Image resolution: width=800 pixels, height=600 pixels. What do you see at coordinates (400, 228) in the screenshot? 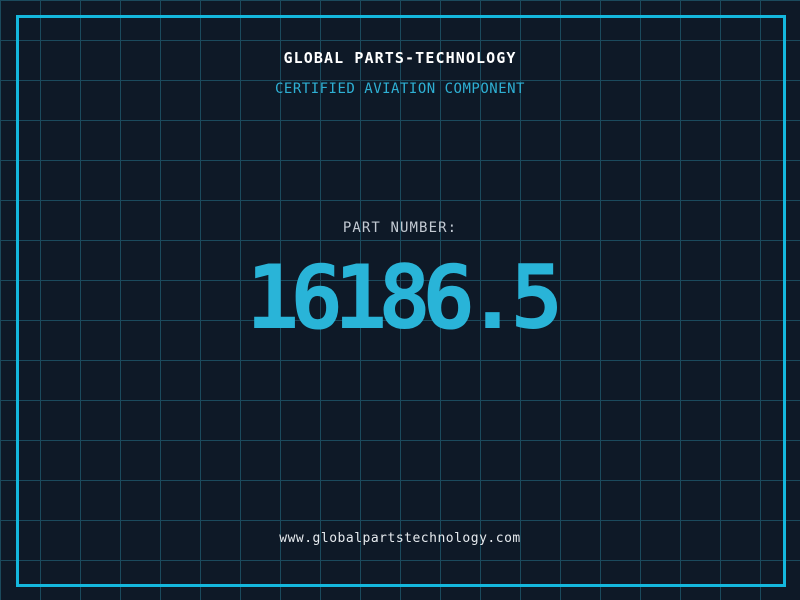
I see `part-number-label: PART NUMBER:` at bounding box center [400, 228].